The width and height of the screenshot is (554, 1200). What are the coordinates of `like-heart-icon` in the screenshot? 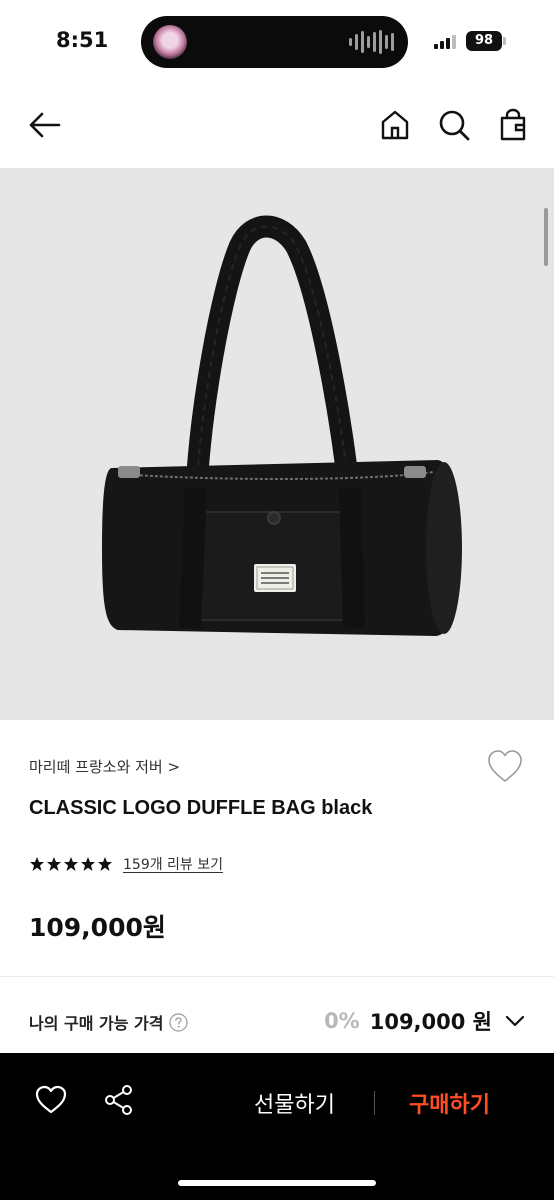 It's located at (51, 1100).